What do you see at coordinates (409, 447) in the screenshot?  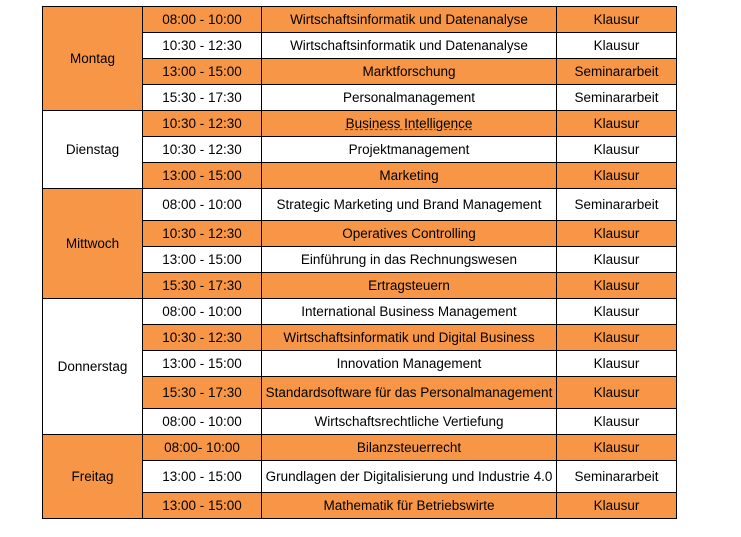 I see `course-cell: Bilanzsteuerrecht` at bounding box center [409, 447].